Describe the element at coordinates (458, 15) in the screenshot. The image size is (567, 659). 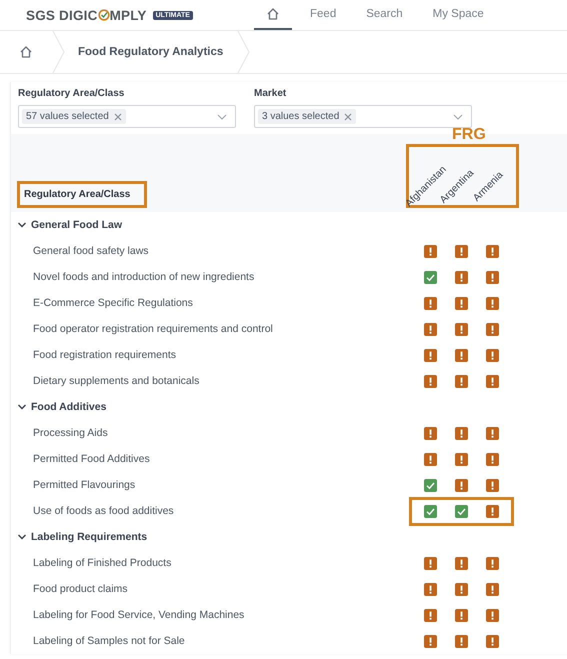
I see `nav-tab: My Space` at that location.